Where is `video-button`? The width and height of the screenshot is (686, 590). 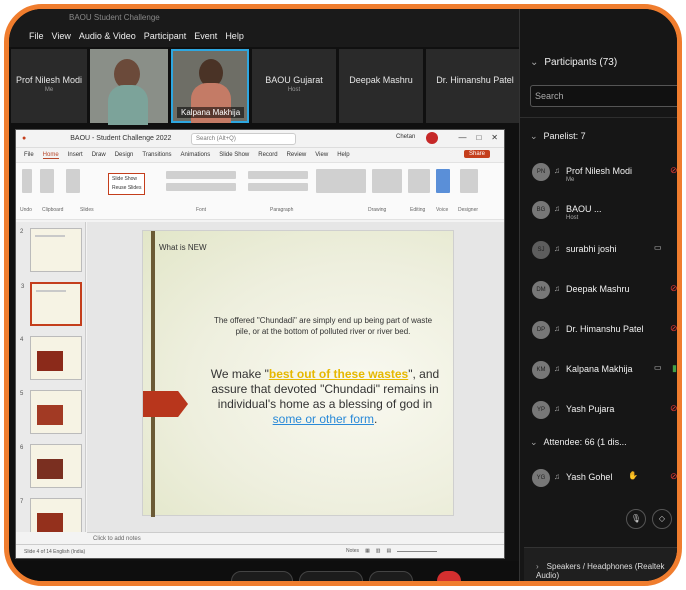 video-button is located at coordinates (331, 576).